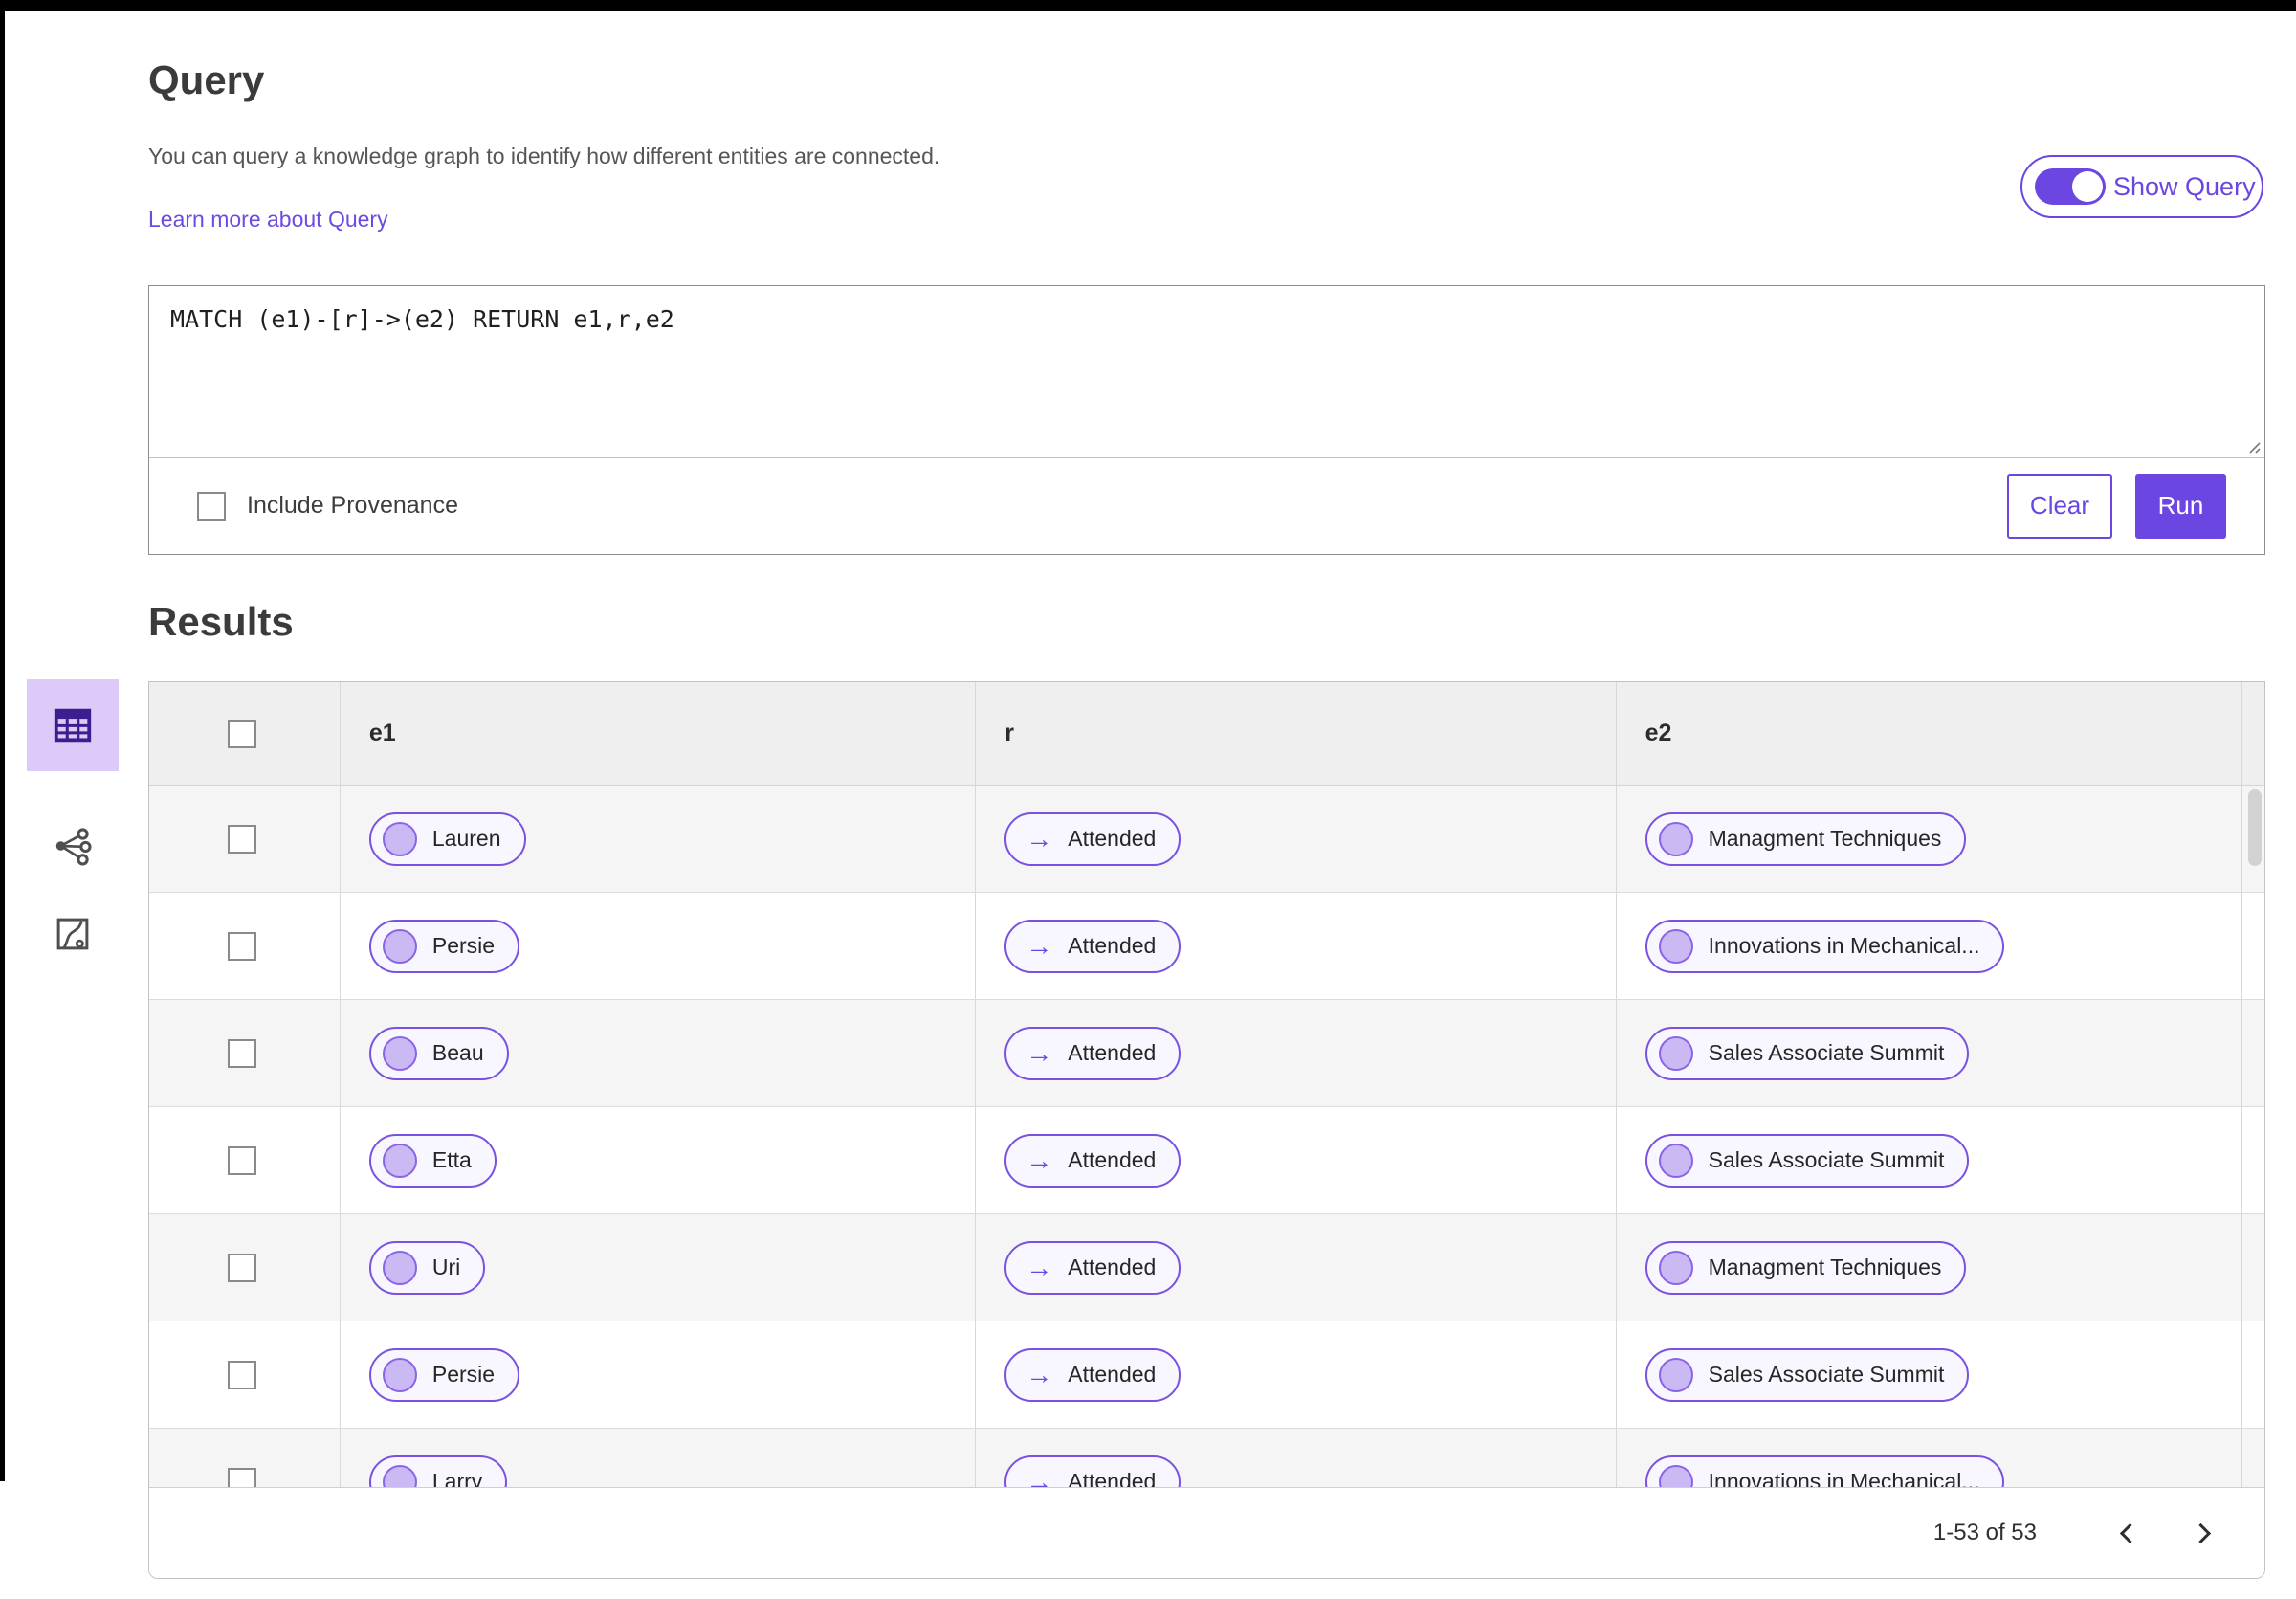  What do you see at coordinates (466, 838) in the screenshot?
I see `entity-label: Lauren` at bounding box center [466, 838].